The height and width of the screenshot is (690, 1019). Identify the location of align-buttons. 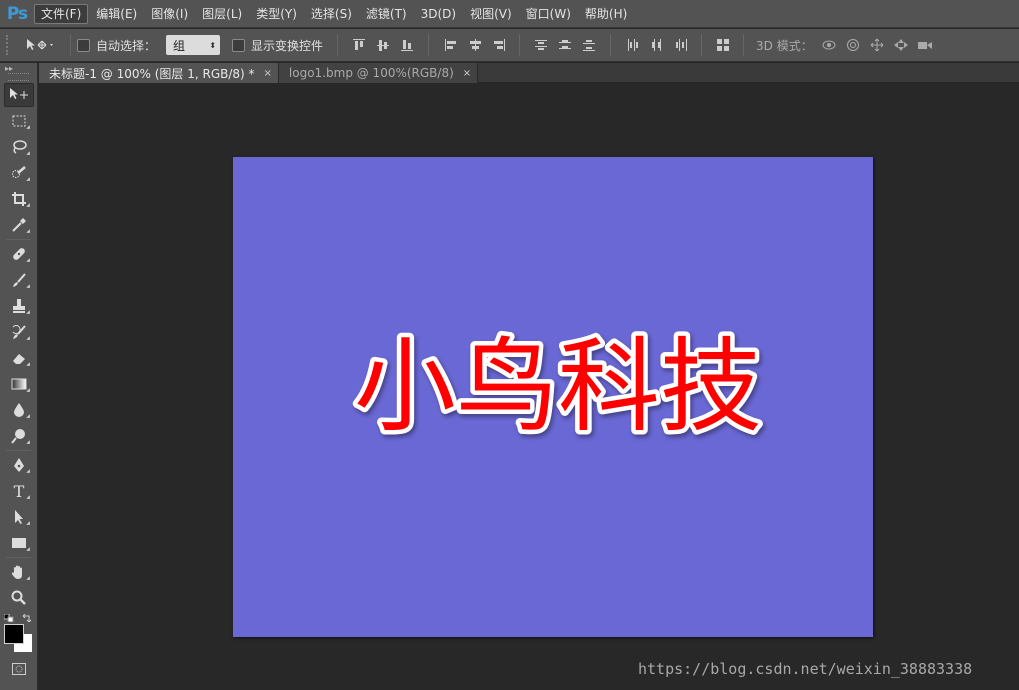
(428, 45).